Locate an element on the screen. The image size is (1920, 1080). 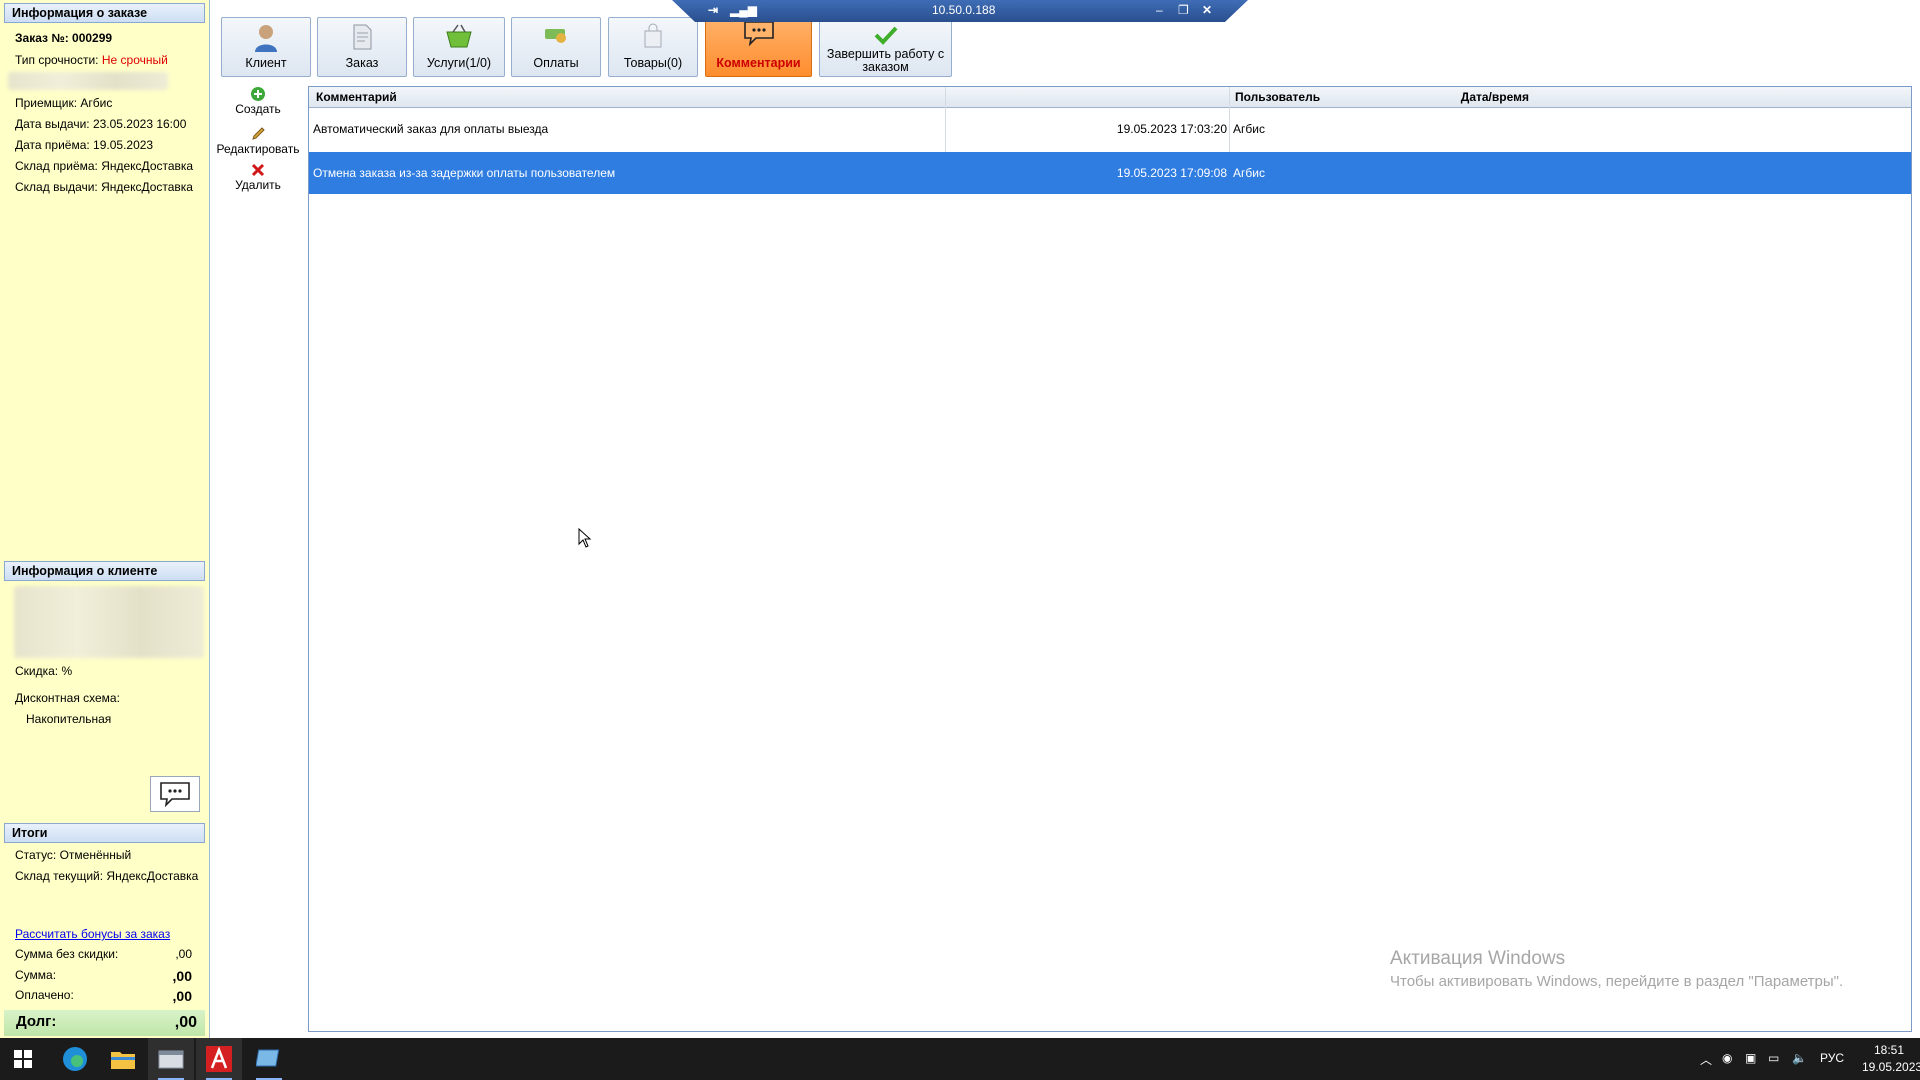
pin-icon: ⇥ is located at coordinates (713, 10).